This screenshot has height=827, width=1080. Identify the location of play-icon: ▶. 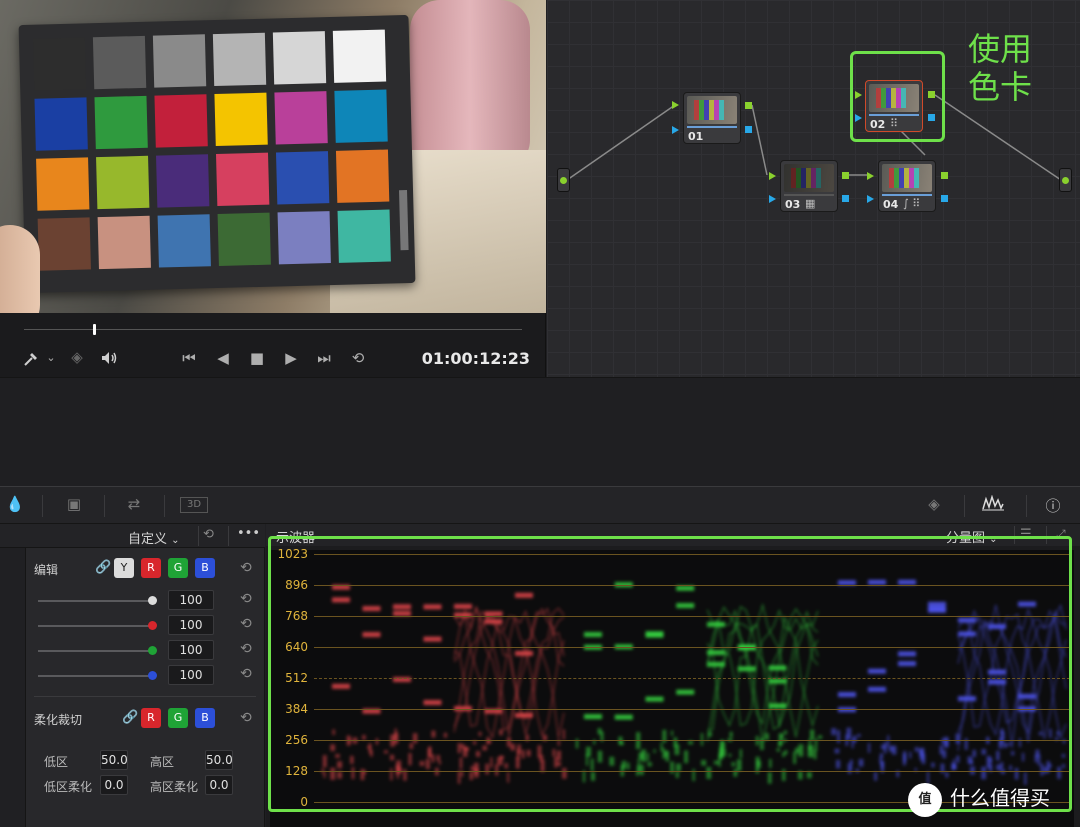
(291, 358).